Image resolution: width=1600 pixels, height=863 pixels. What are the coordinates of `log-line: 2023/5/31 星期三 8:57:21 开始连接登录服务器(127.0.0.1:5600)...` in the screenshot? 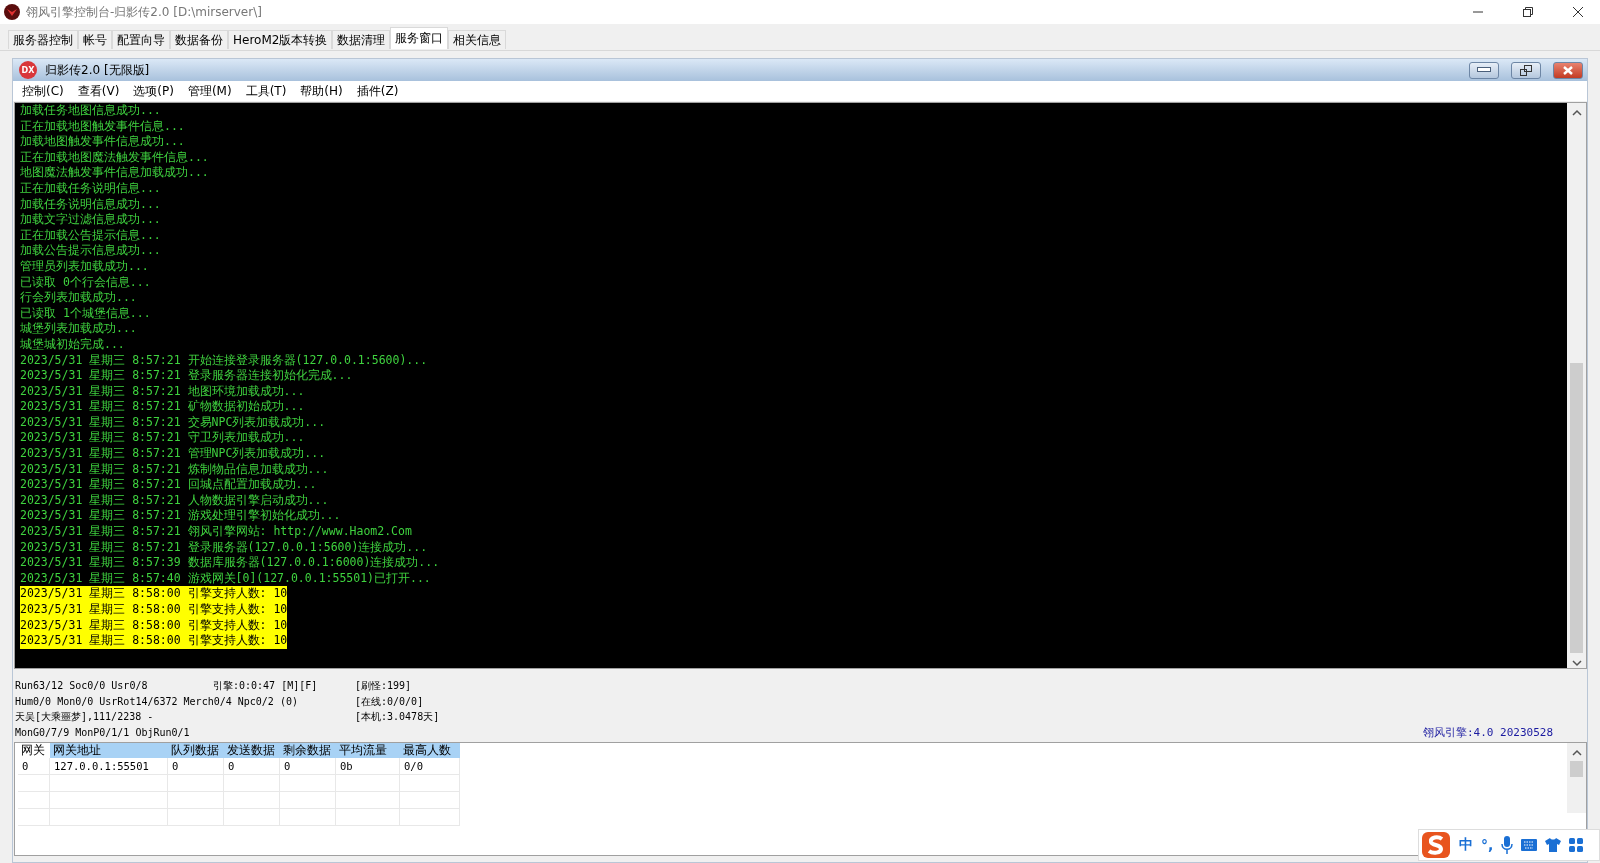 It's located at (224, 360).